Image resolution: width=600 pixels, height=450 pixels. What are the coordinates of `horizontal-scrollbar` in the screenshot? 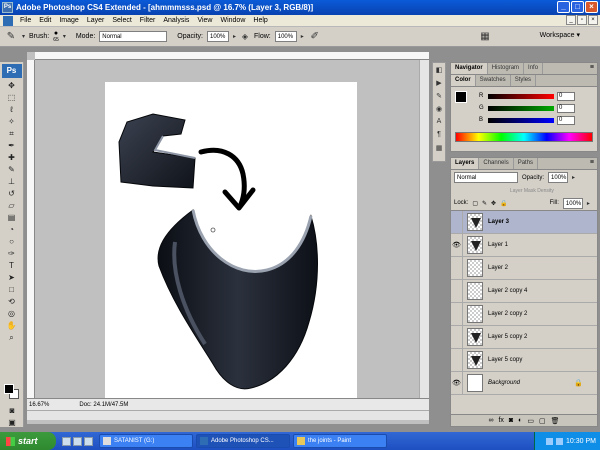 It's located at (228, 415).